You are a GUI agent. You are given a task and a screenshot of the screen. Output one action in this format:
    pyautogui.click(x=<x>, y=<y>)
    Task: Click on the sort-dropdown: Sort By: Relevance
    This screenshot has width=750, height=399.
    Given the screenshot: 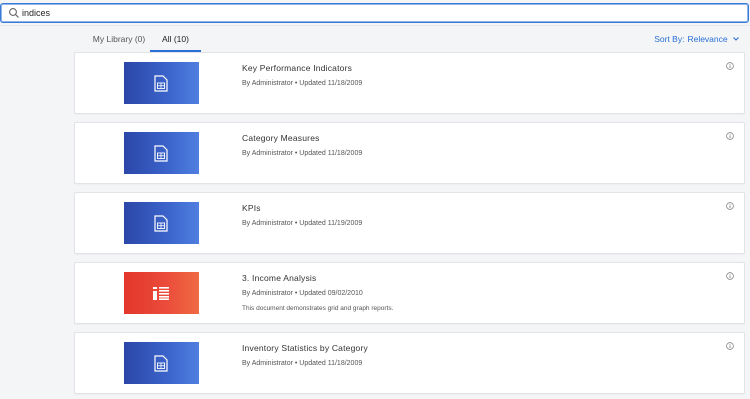 What is the action you would take?
    pyautogui.click(x=697, y=39)
    